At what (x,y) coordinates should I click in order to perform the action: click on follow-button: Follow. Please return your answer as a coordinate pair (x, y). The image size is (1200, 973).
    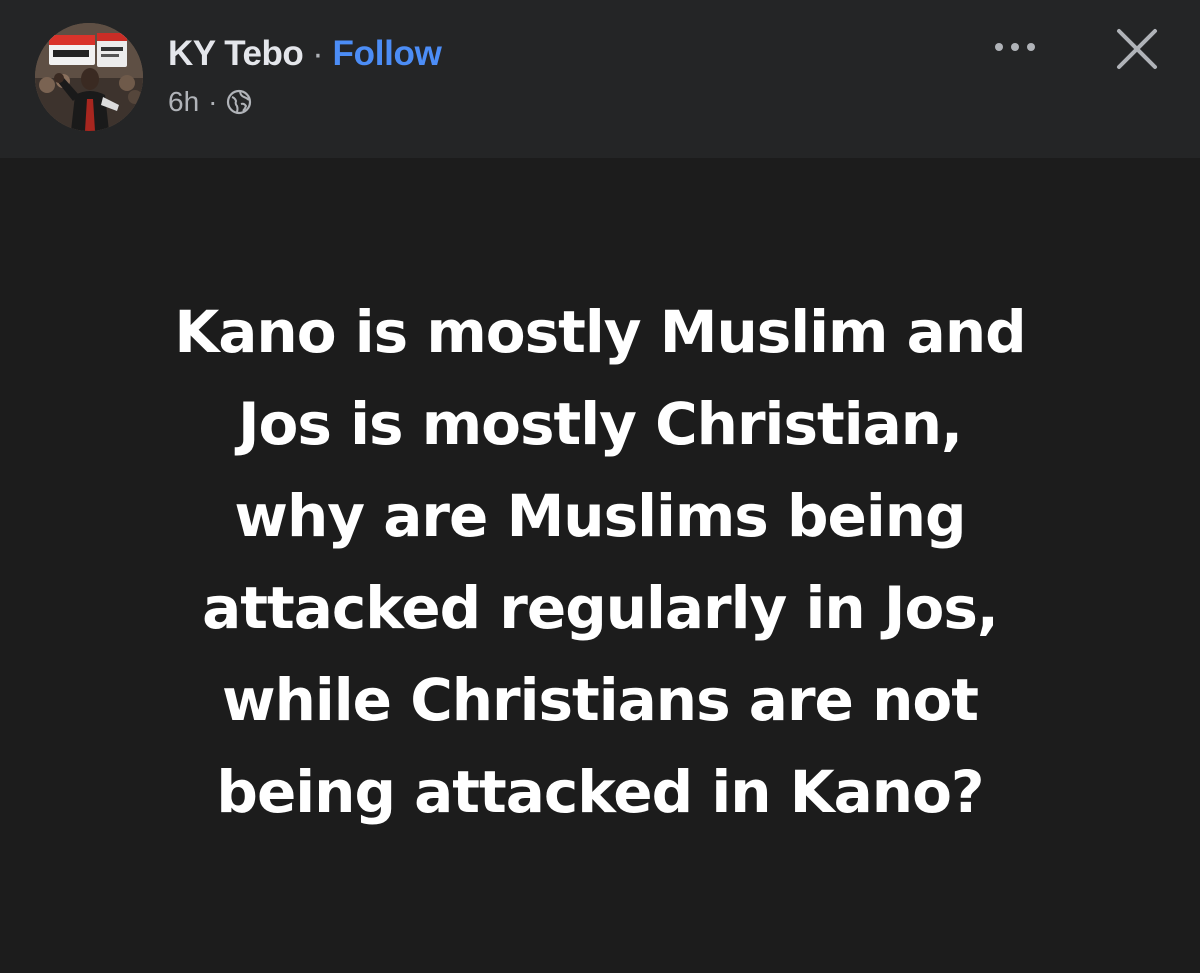
    Looking at the image, I should click on (387, 54).